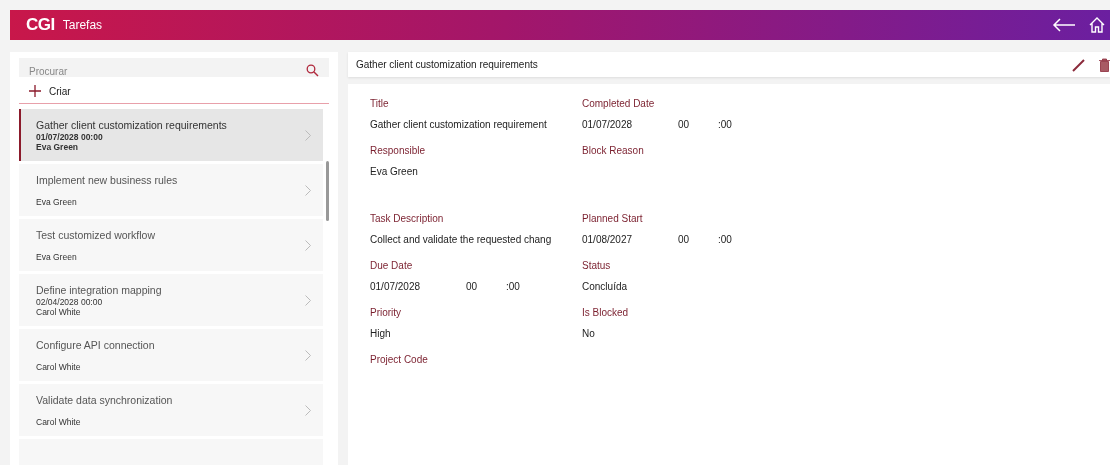 Image resolution: width=1110 pixels, height=465 pixels. Describe the element at coordinates (386, 312) in the screenshot. I see `field-label: Priority` at that location.